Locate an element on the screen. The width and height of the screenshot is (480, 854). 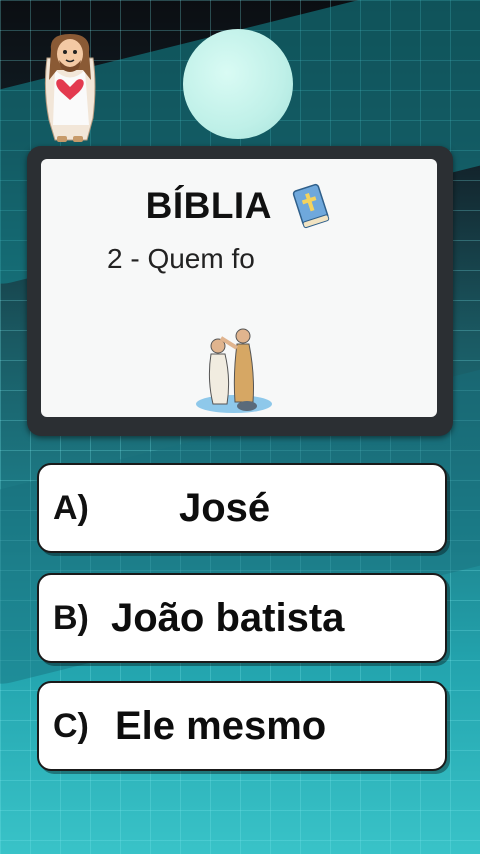
moon-decoration is located at coordinates (238, 84).